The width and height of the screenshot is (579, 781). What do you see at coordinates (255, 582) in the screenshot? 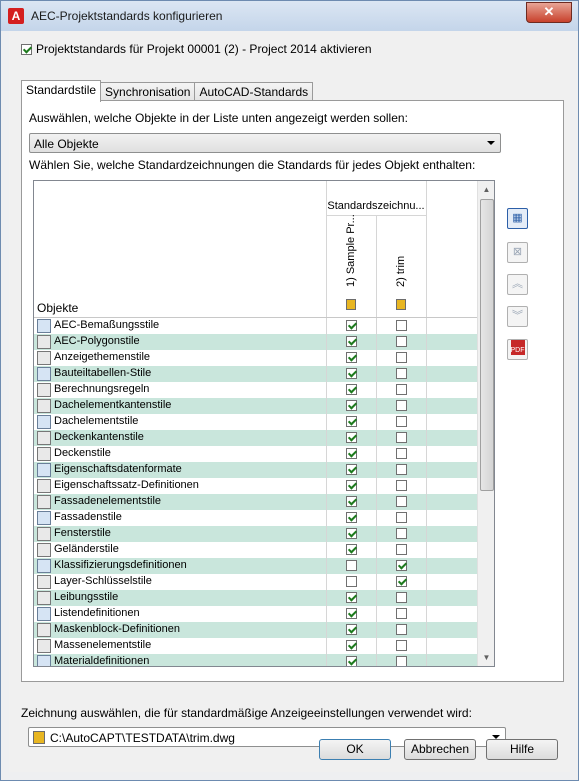
I see `table-row: Layer-Schlüsselstile` at bounding box center [255, 582].